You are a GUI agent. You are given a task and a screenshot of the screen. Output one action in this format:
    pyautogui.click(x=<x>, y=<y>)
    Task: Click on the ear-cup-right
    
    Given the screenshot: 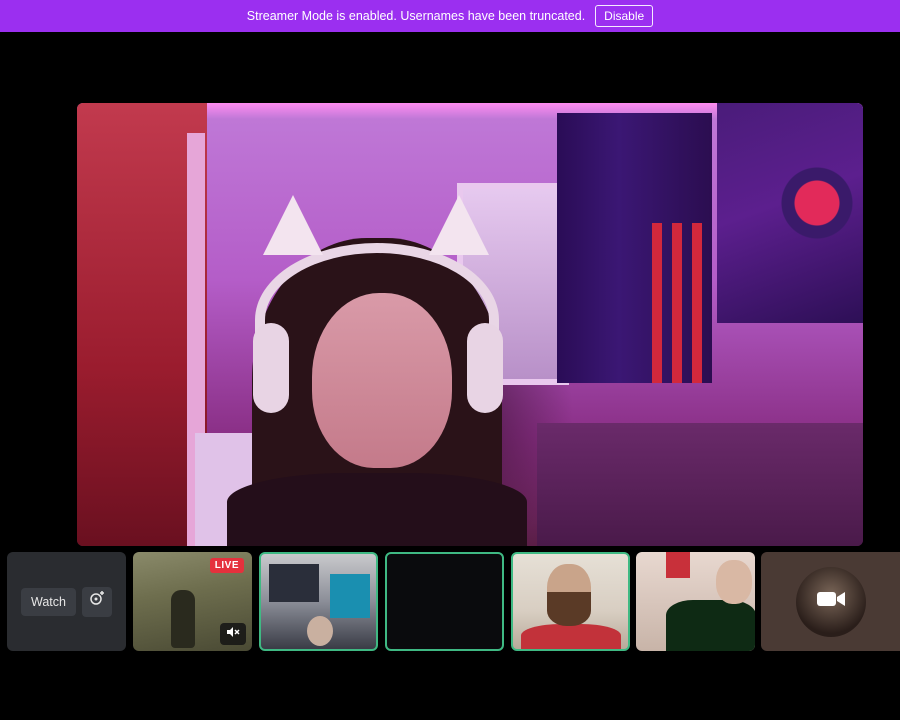 What is the action you would take?
    pyautogui.click(x=485, y=368)
    